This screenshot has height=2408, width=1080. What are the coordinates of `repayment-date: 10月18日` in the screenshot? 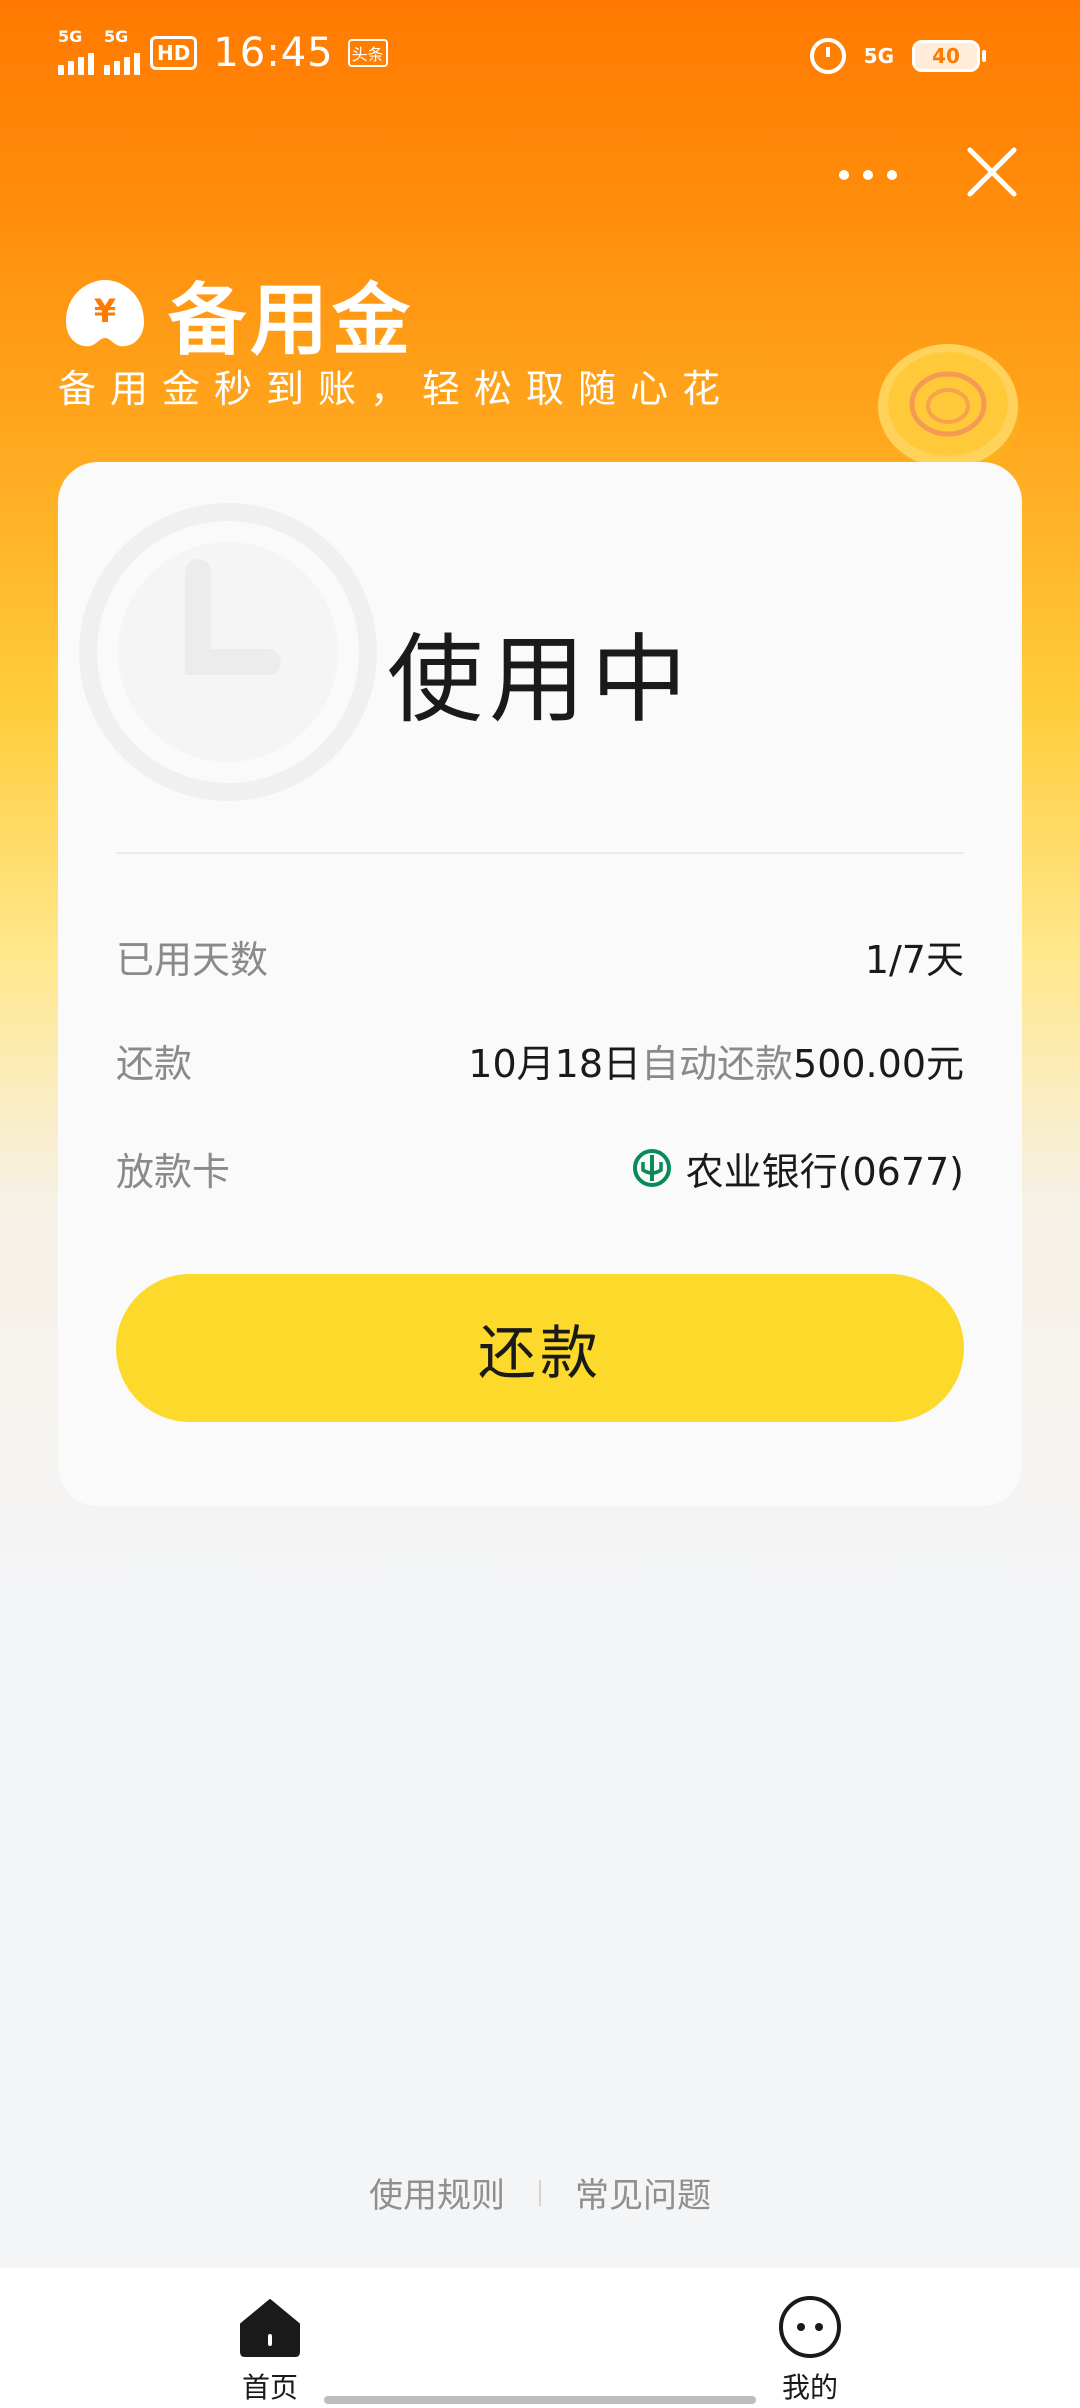 It's located at (555, 1063).